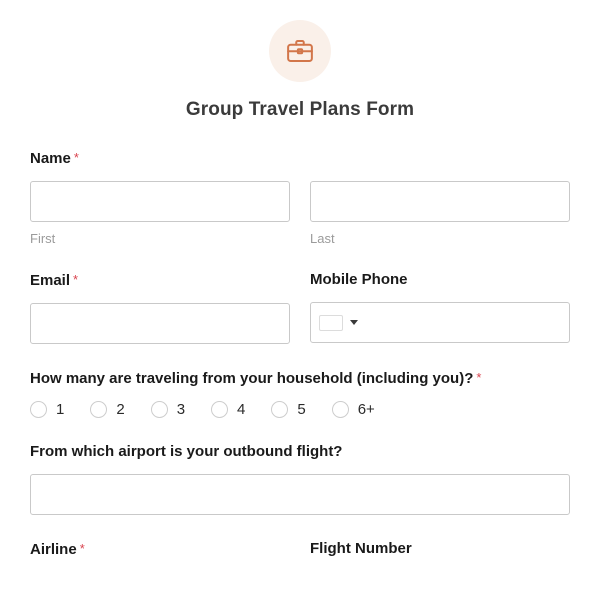 The height and width of the screenshot is (600, 600). I want to click on email-input, so click(160, 323).